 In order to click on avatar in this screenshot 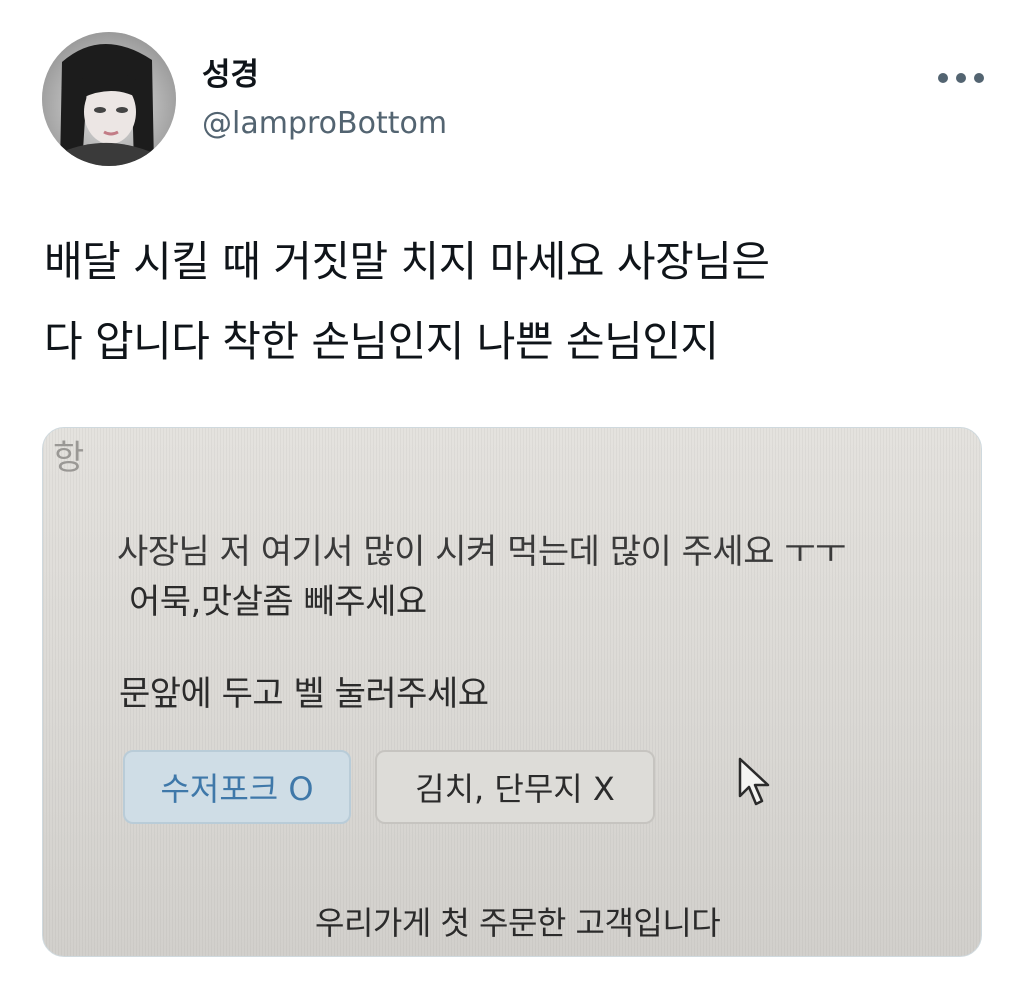, I will do `click(109, 99)`.